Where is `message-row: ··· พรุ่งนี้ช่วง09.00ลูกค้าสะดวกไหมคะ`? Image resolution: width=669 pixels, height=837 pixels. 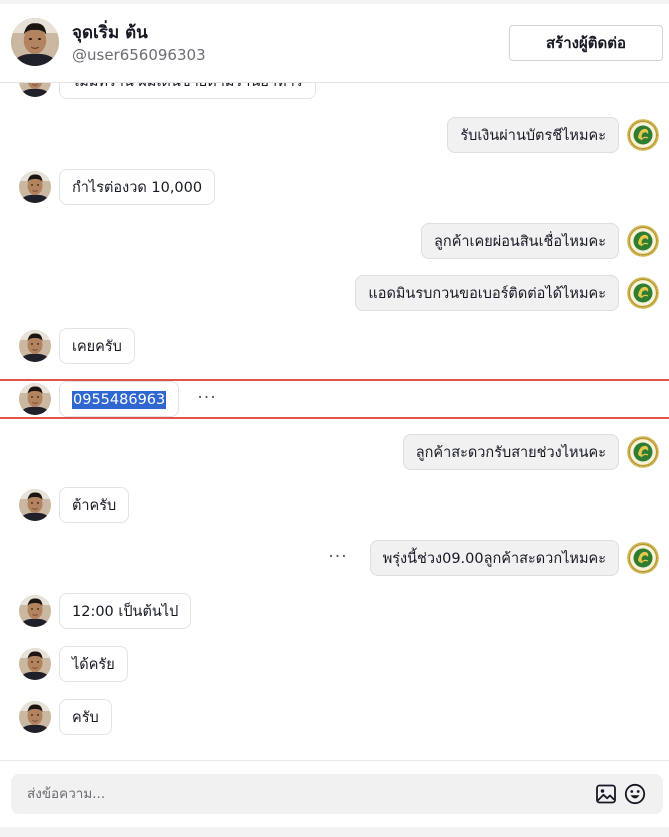 message-row: ··· พรุ่งนี้ช่วง09.00ลูกค้าสะดวกไหมคะ is located at coordinates (334, 558).